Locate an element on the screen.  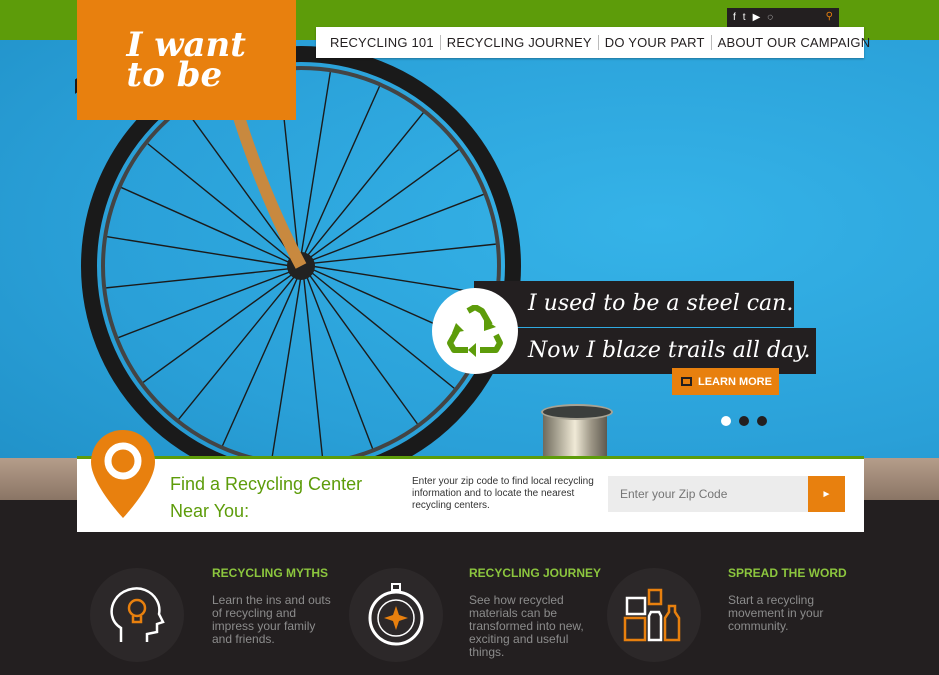
steel-can-image is located at coordinates (577, 432).